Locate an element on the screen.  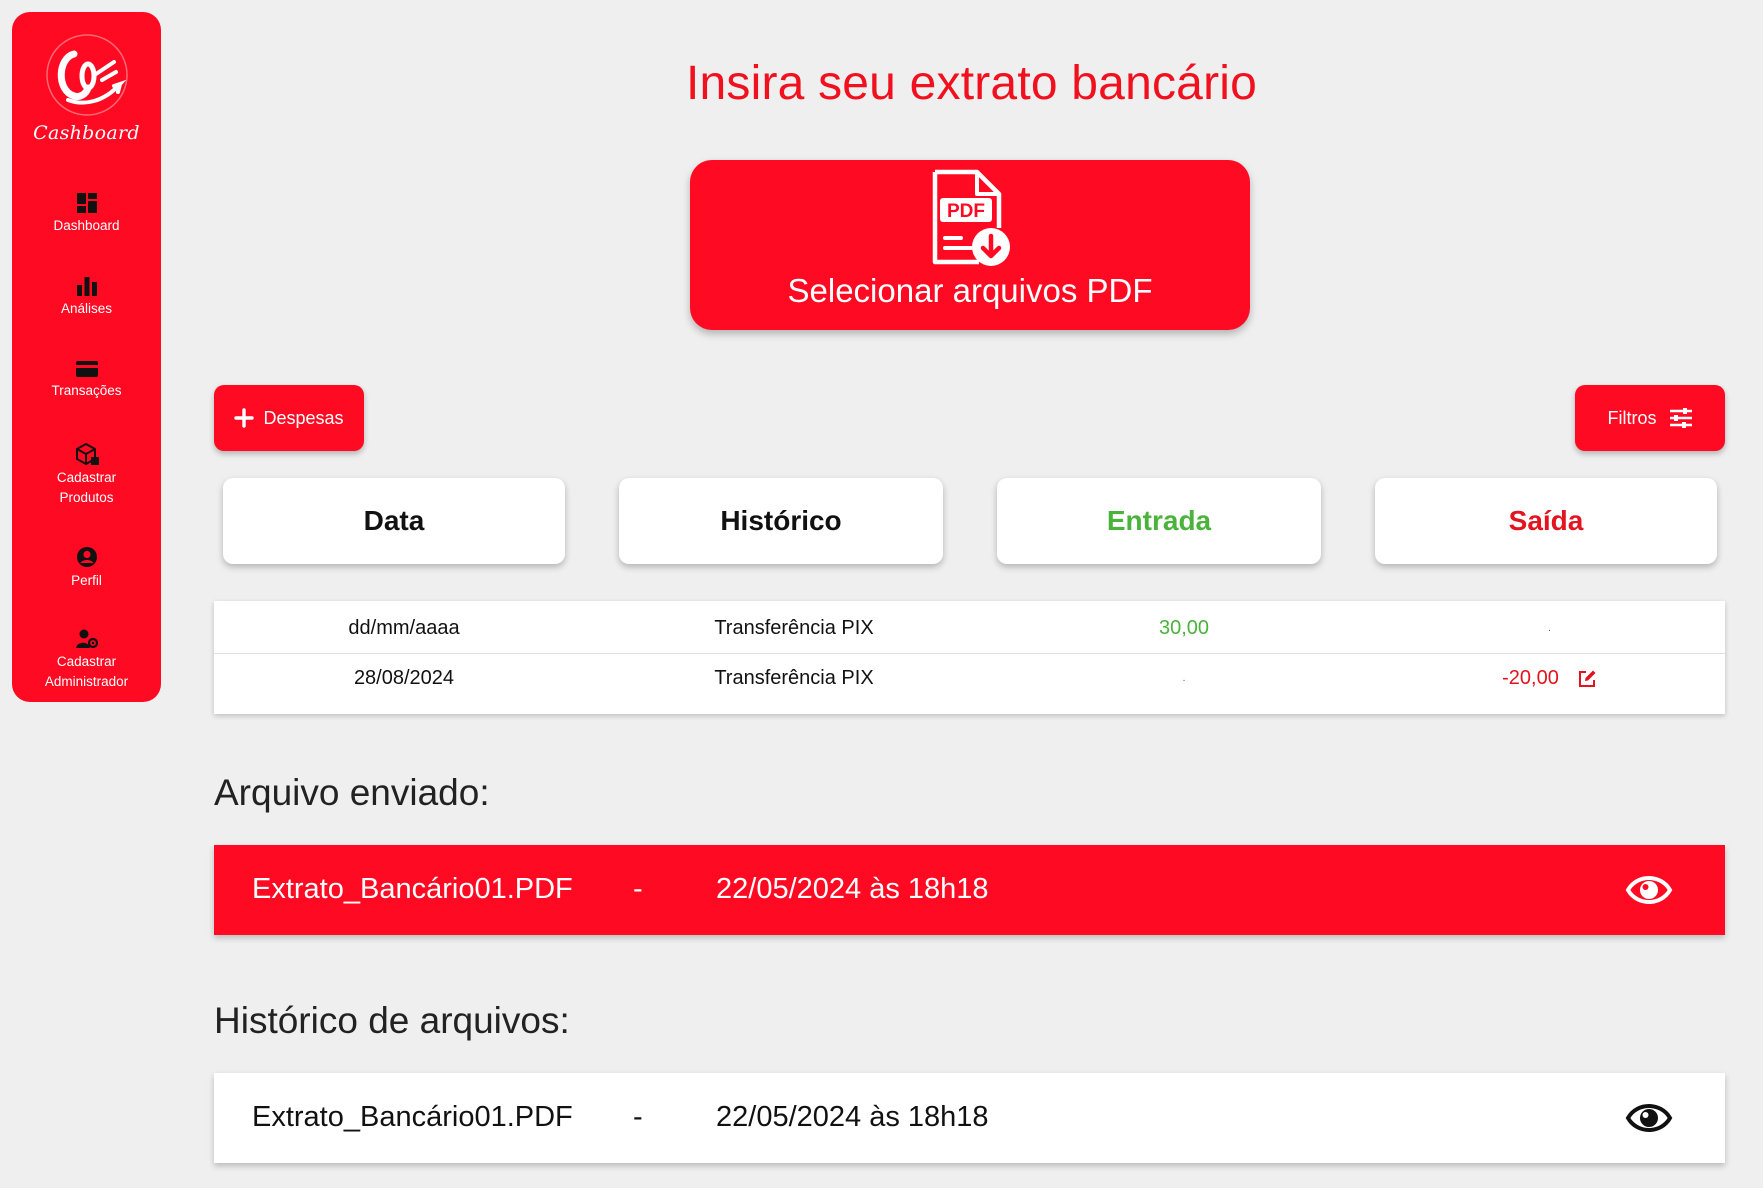
cell-data: dd/mm/aaaa is located at coordinates (404, 627).